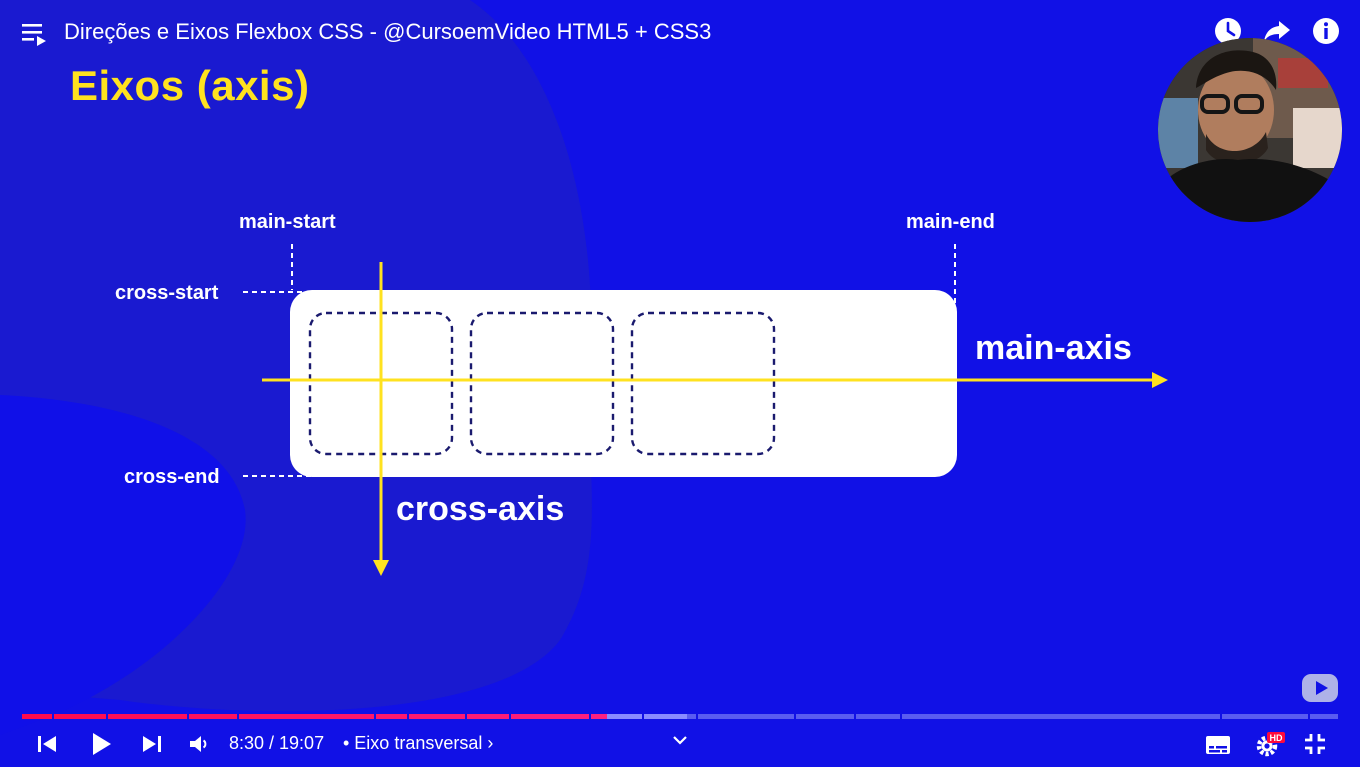  What do you see at coordinates (102, 744) in the screenshot?
I see `play-icon` at bounding box center [102, 744].